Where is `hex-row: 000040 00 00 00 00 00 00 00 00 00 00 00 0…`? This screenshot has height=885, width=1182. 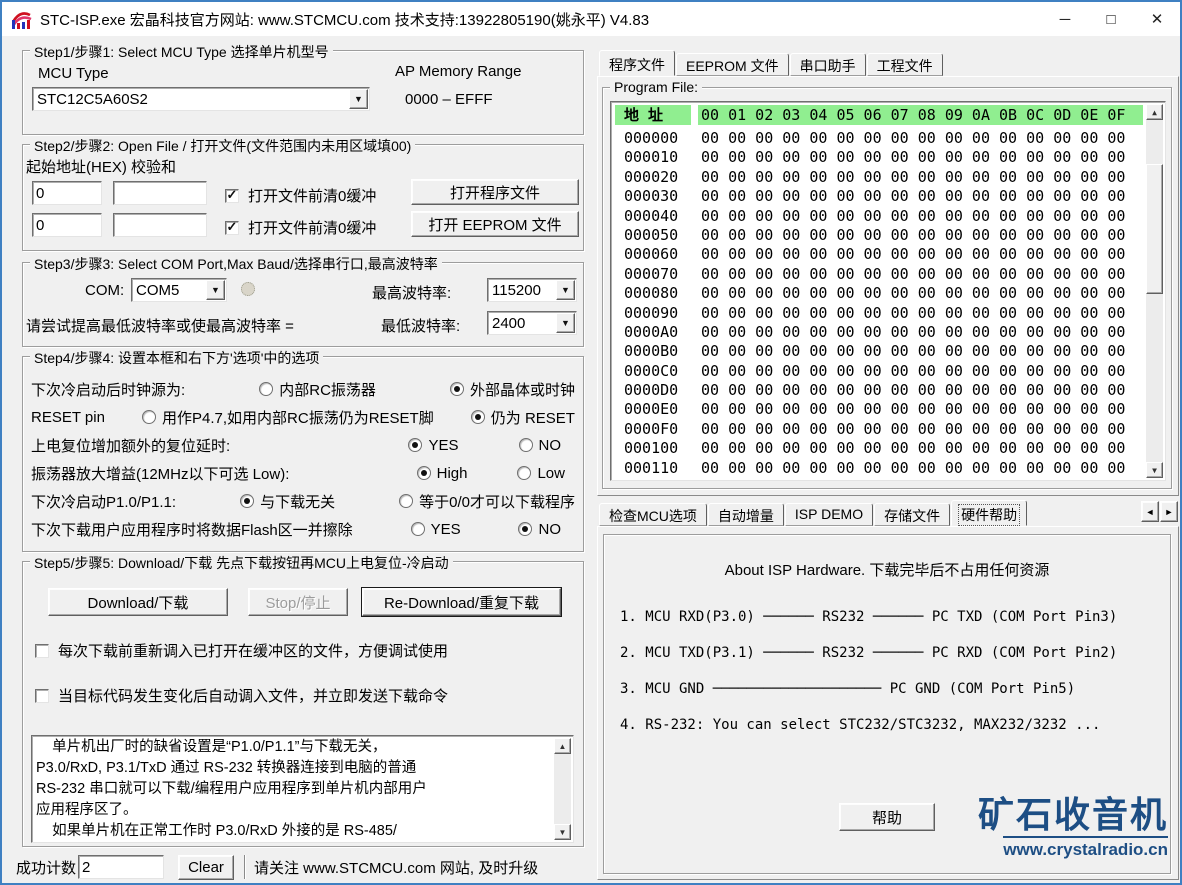 hex-row: 000040 00 00 00 00 00 00 00 00 00 00 00 0… is located at coordinates (879, 216).